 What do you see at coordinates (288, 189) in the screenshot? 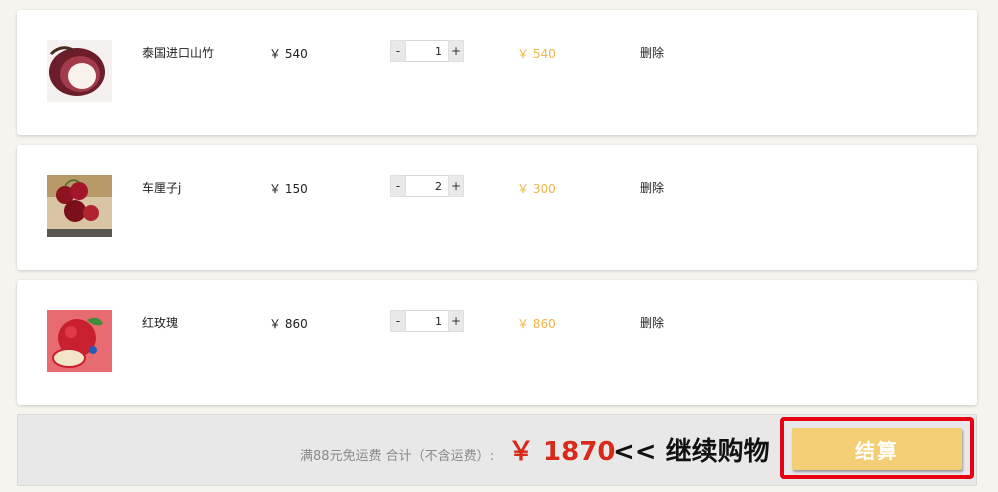
I see `item-price: ￥ 150` at bounding box center [288, 189].